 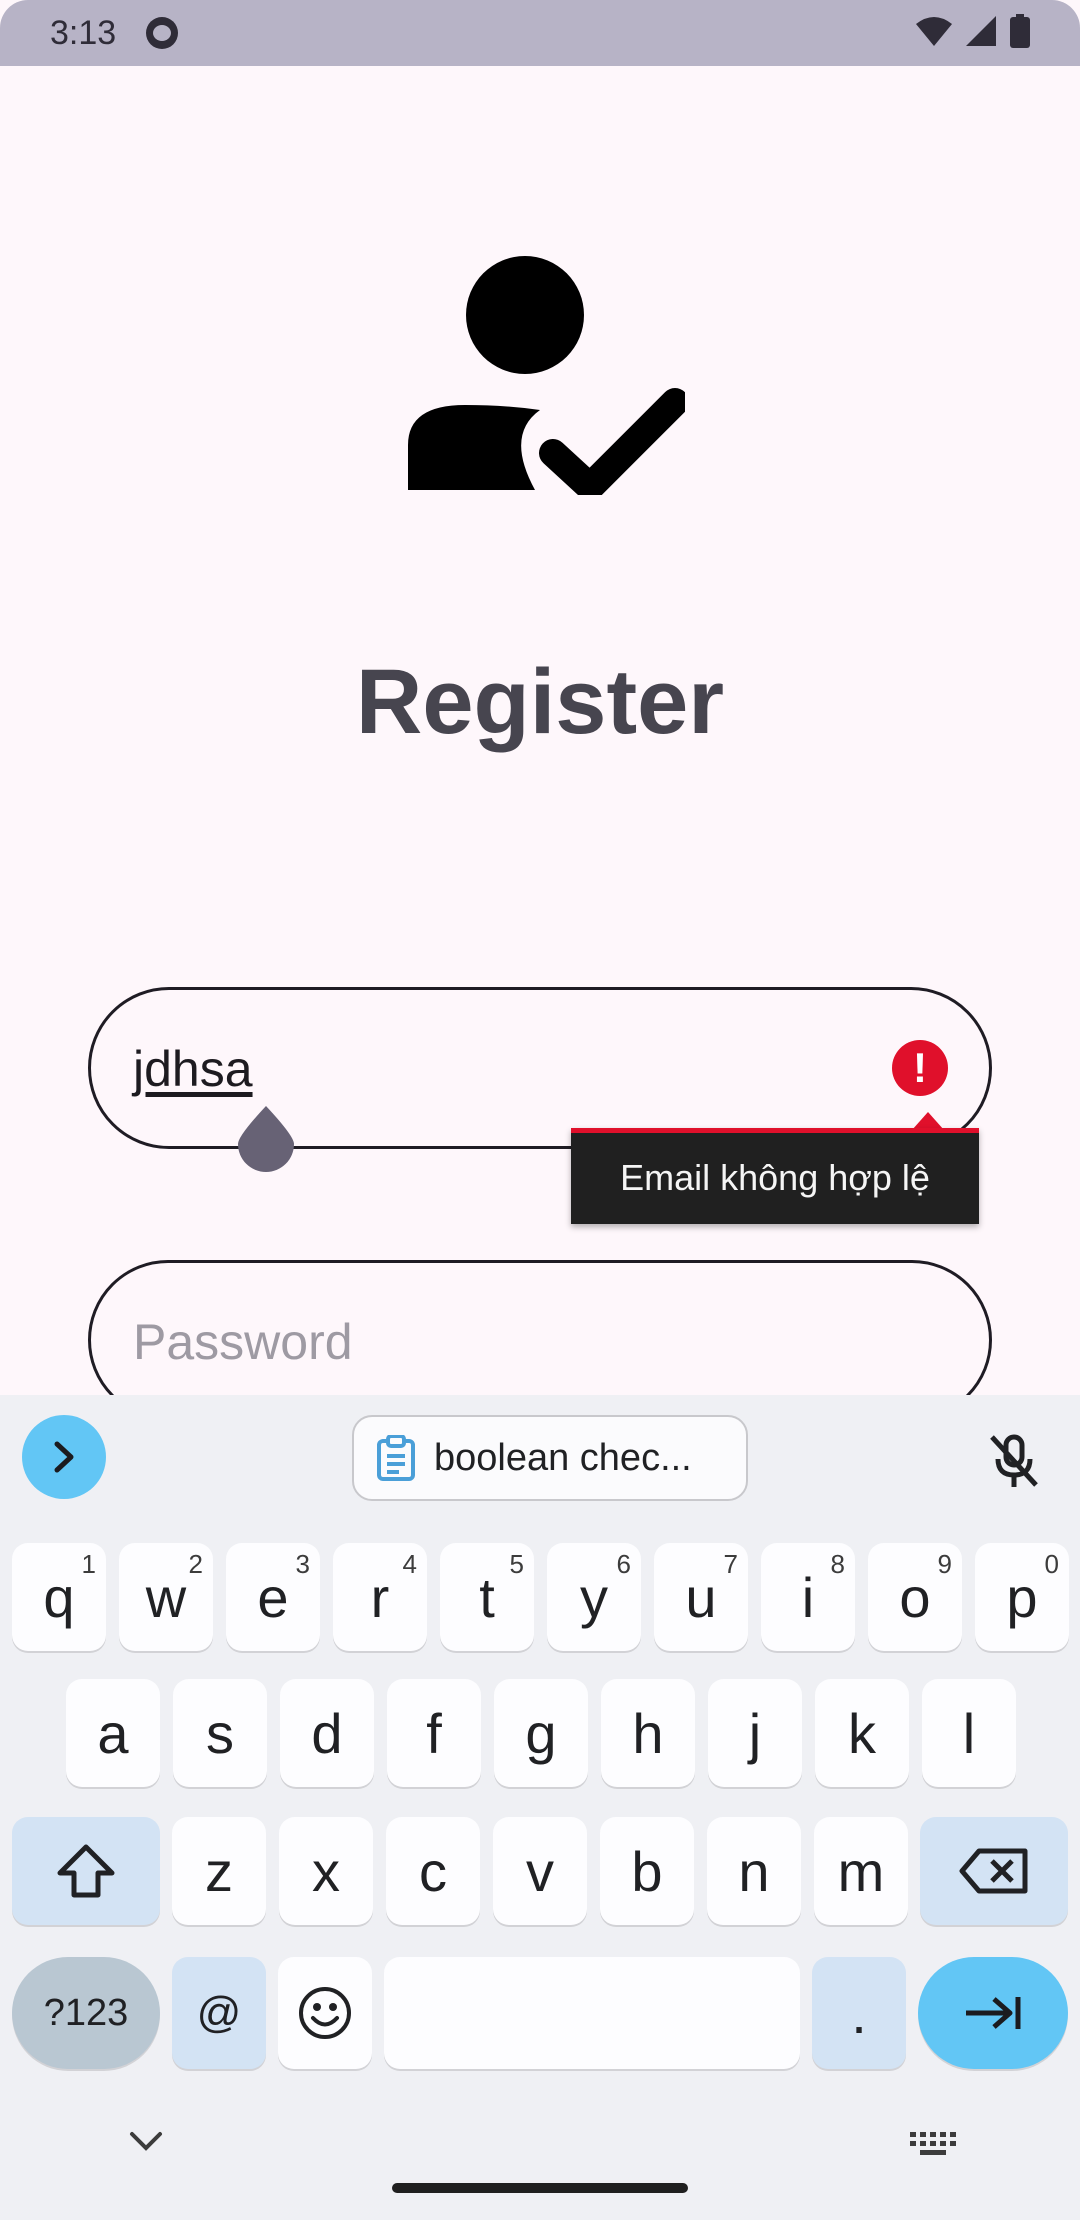 I want to click on email-error-tooltip: Email không hợp lệ, so click(x=775, y=1176).